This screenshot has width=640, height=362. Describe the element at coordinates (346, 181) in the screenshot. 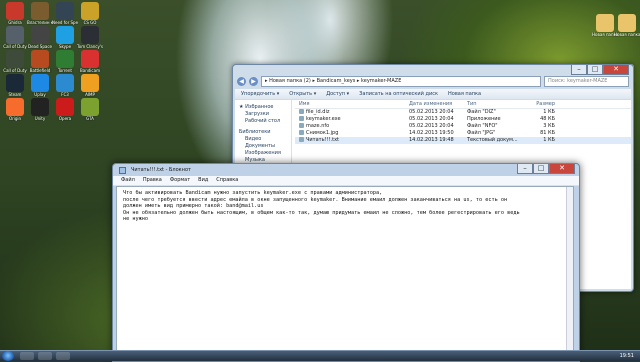

I see `notepad-menubar: Файл Правка Формат Вид Справка` at that location.